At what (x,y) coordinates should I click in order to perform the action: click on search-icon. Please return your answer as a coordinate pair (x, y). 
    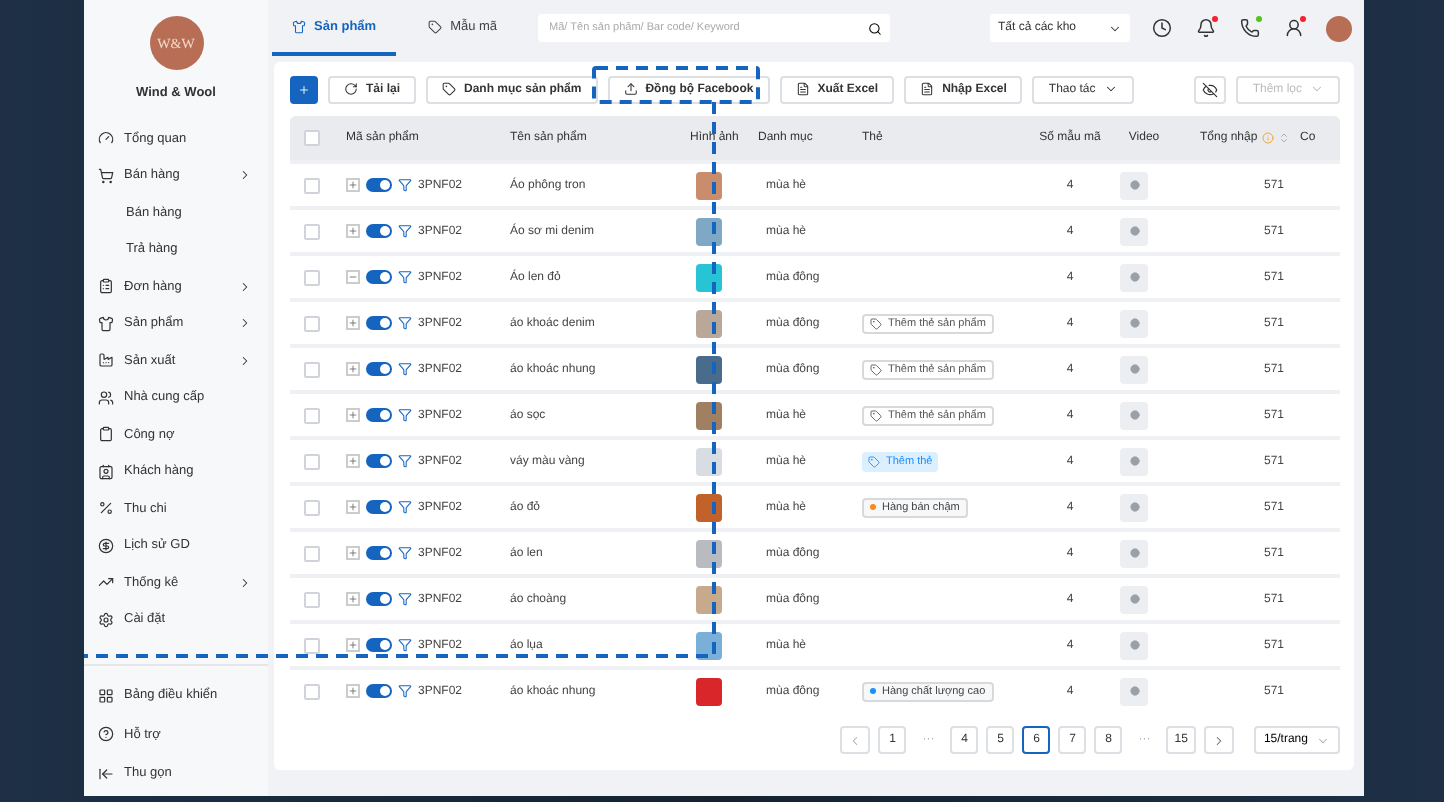
    Looking at the image, I should click on (874, 28).